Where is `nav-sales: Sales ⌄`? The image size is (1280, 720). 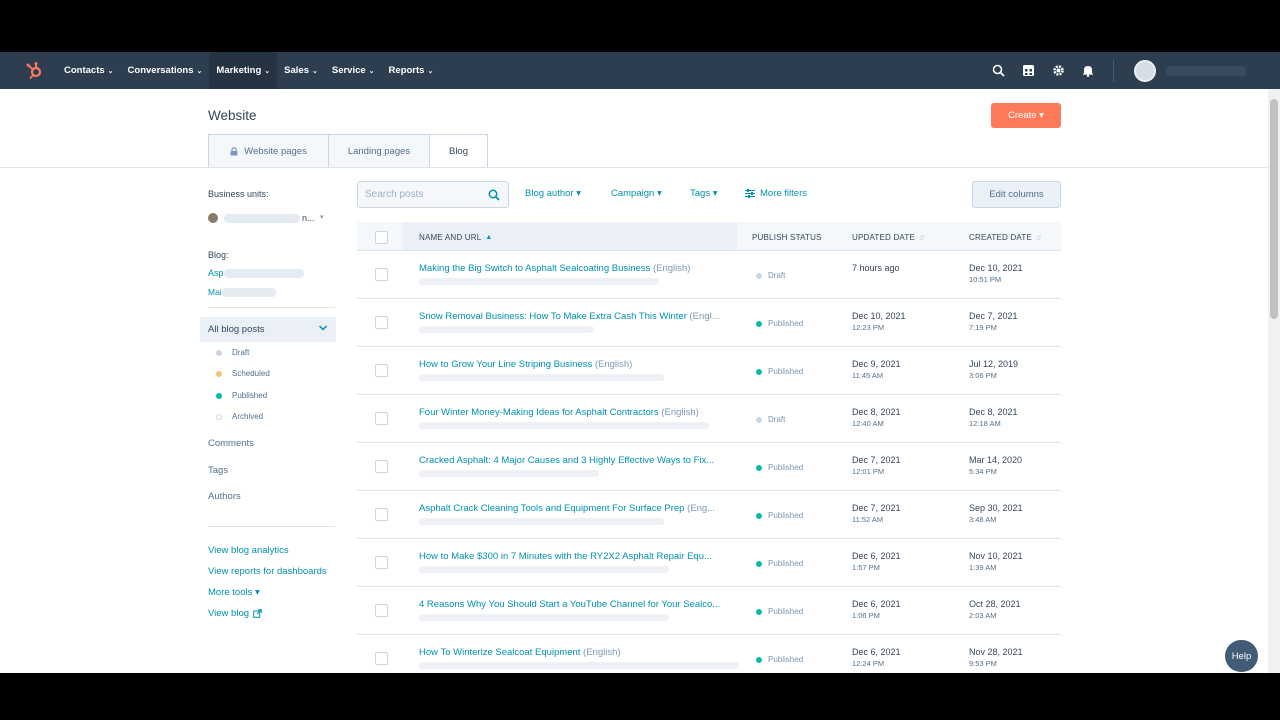
nav-sales: Sales ⌄ is located at coordinates (301, 70).